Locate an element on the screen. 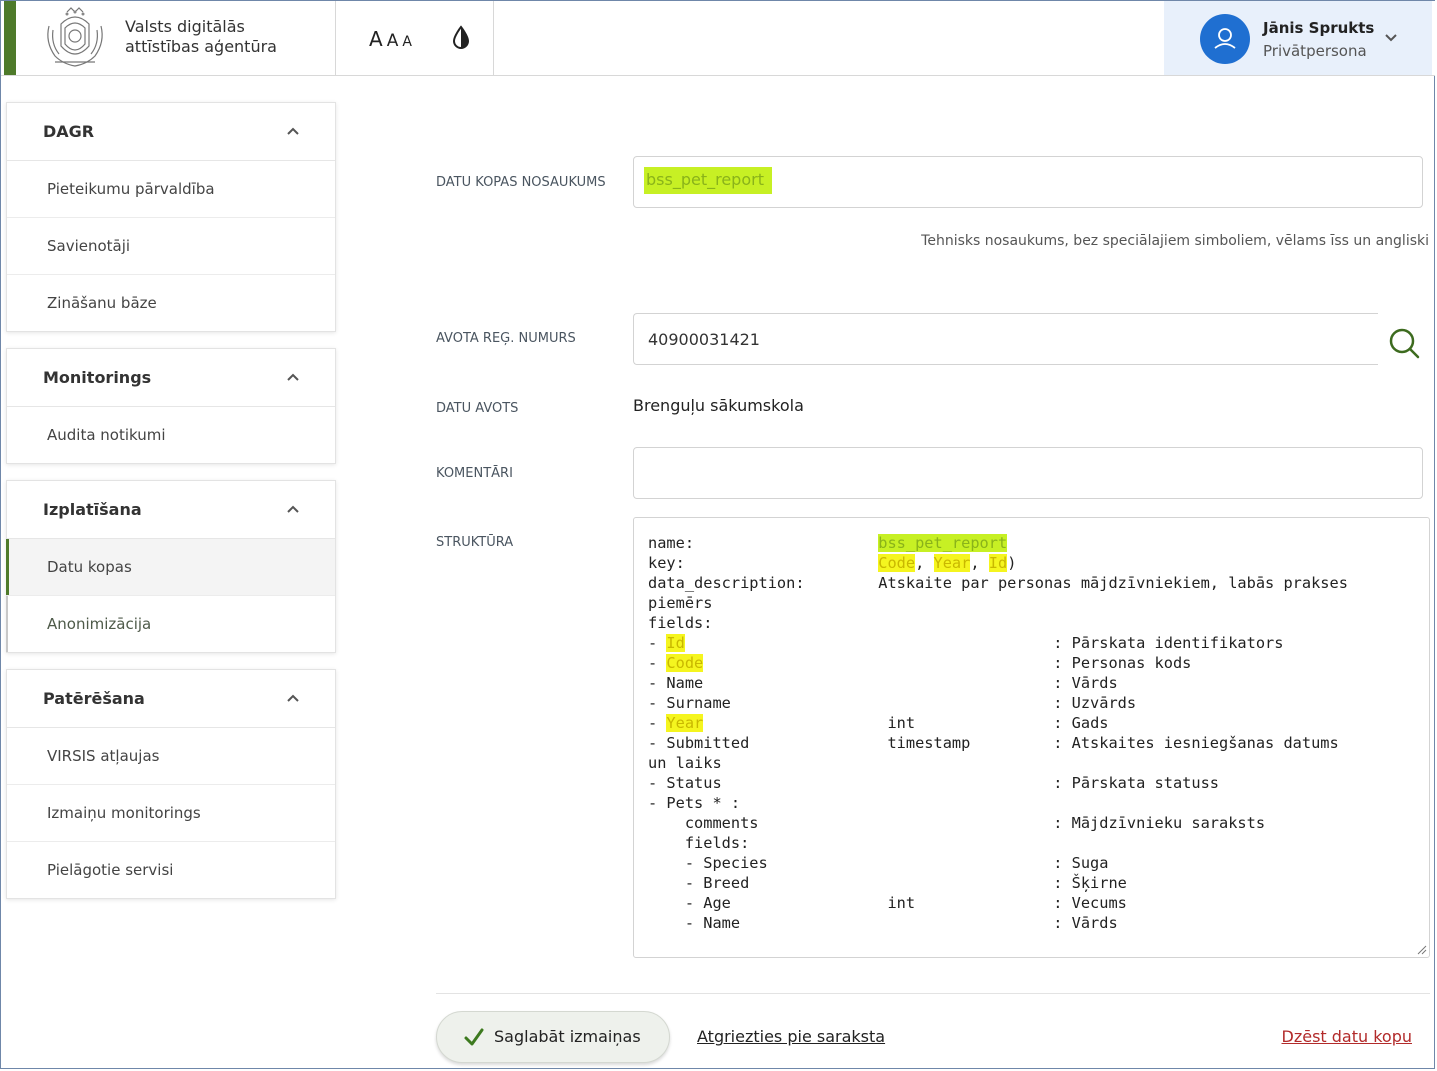 This screenshot has width=1437, height=1071. font-size-controls: AAA is located at coordinates (392, 39).